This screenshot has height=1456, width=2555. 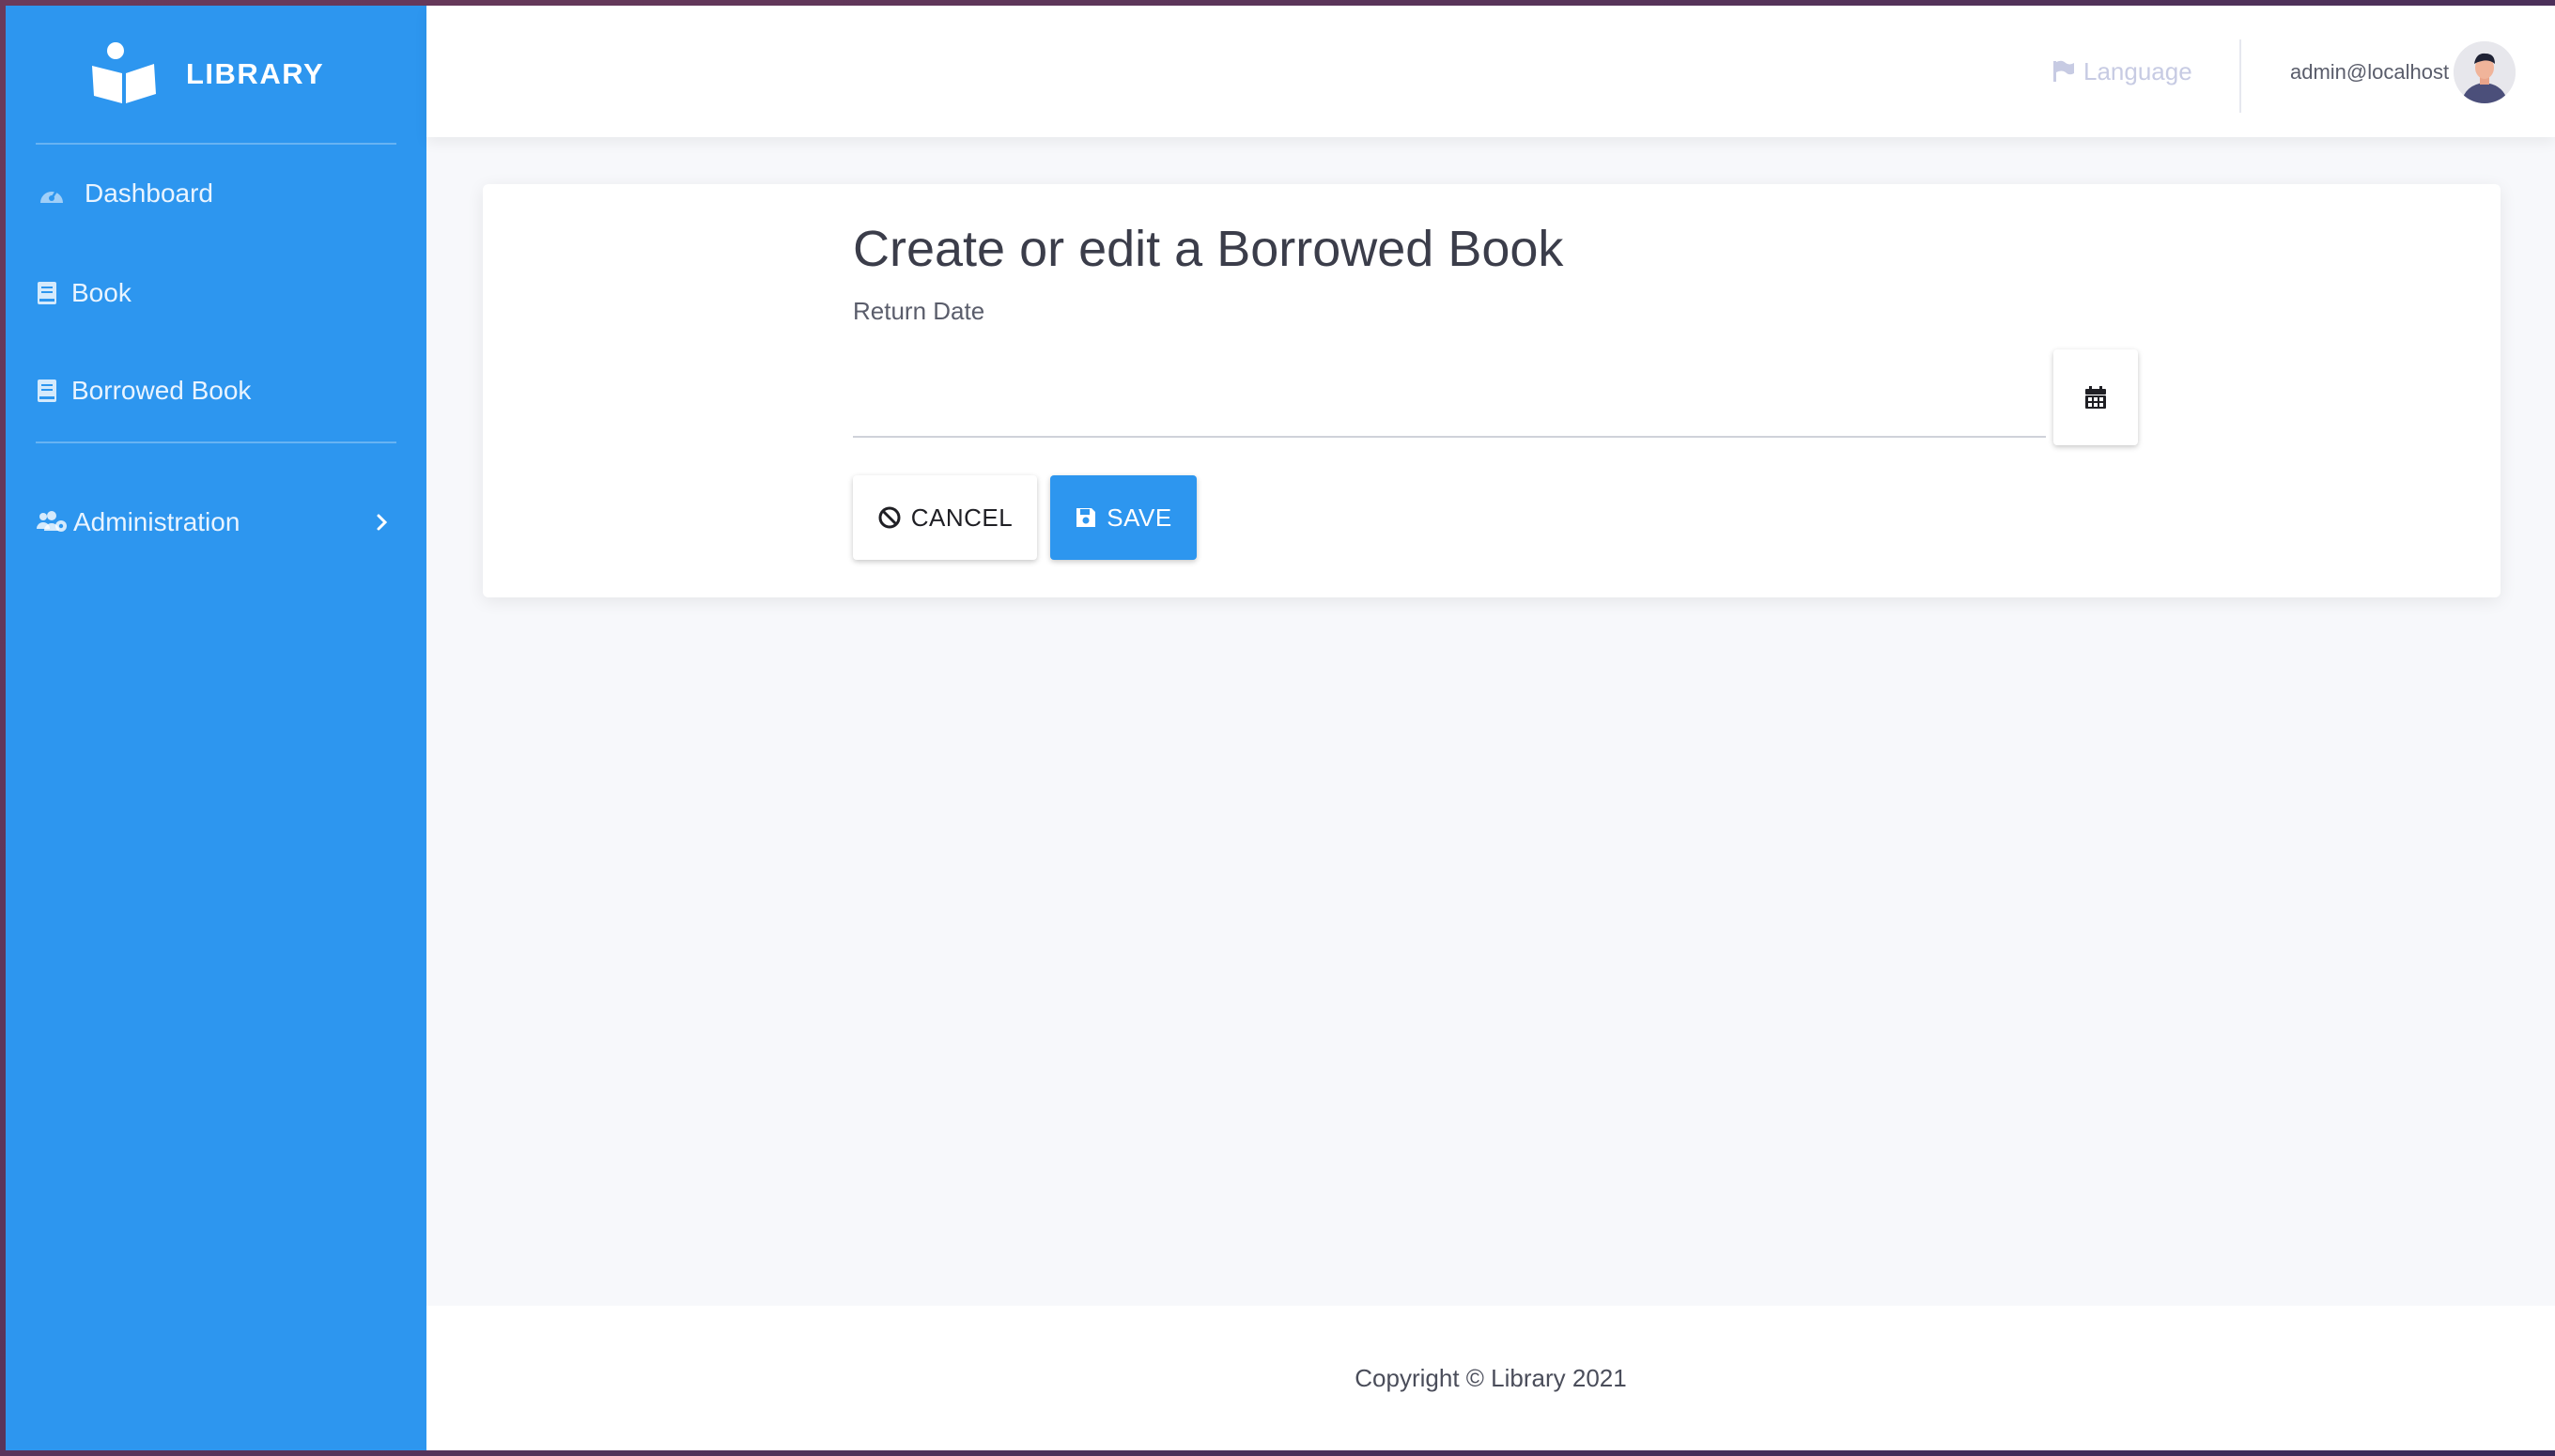 I want to click on sidebar-item-administration: Administration, so click(x=219, y=522).